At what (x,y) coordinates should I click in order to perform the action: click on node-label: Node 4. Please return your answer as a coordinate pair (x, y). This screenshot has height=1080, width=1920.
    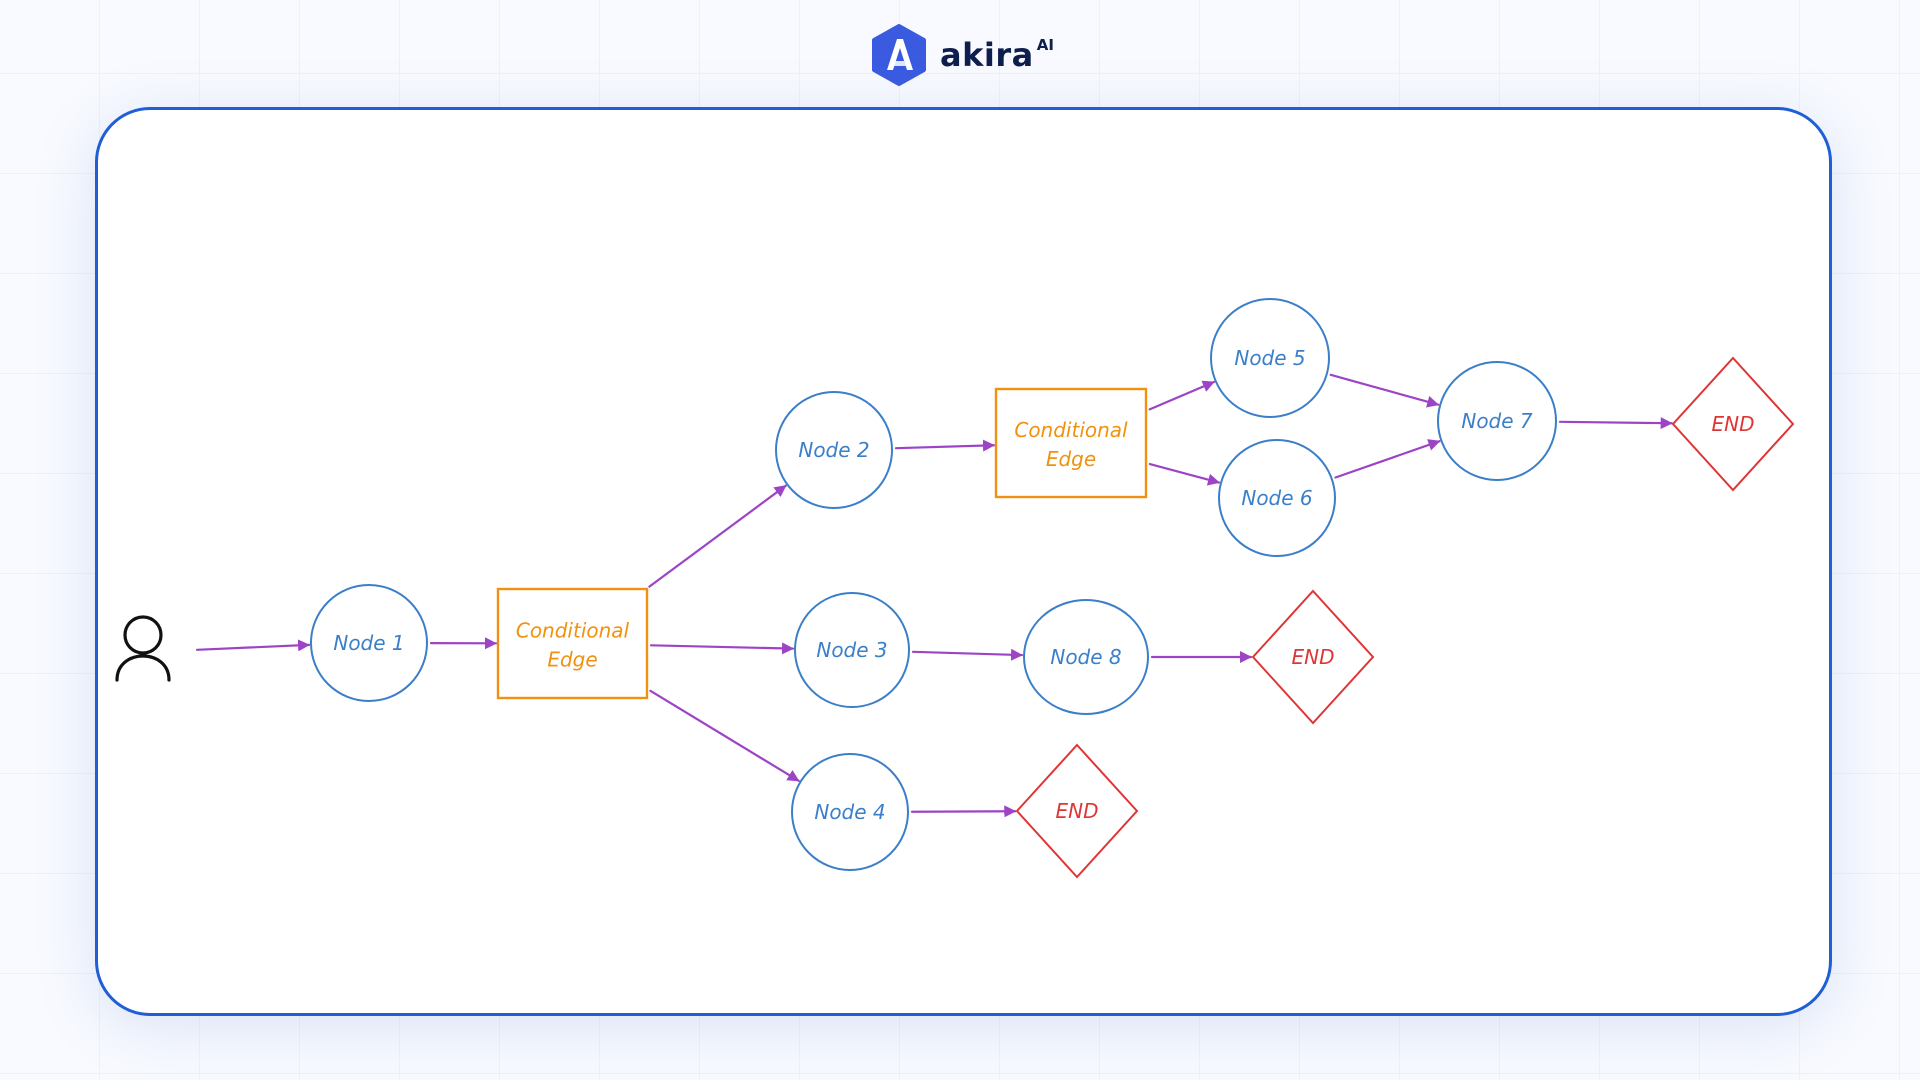
    Looking at the image, I should click on (849, 812).